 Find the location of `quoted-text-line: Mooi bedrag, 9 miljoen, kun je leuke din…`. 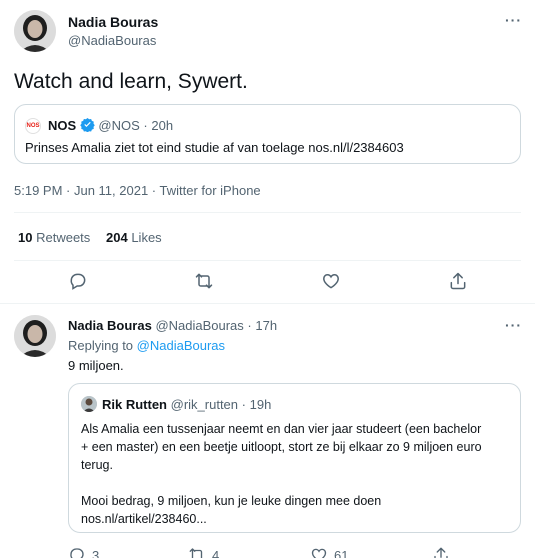

quoted-text-line: Mooi bedrag, 9 miljoen, kun je leuke din… is located at coordinates (231, 501).